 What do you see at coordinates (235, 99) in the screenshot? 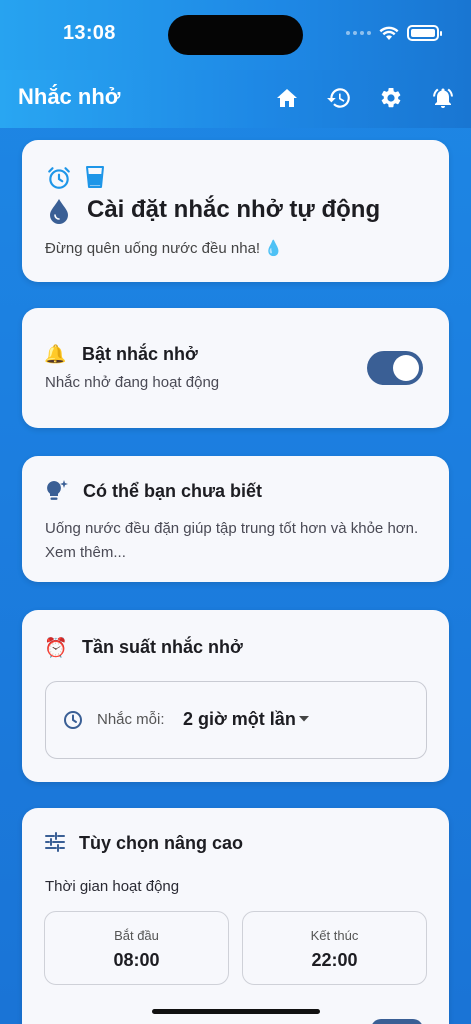
I see `app-bar: Nhắc nhở` at bounding box center [235, 99].